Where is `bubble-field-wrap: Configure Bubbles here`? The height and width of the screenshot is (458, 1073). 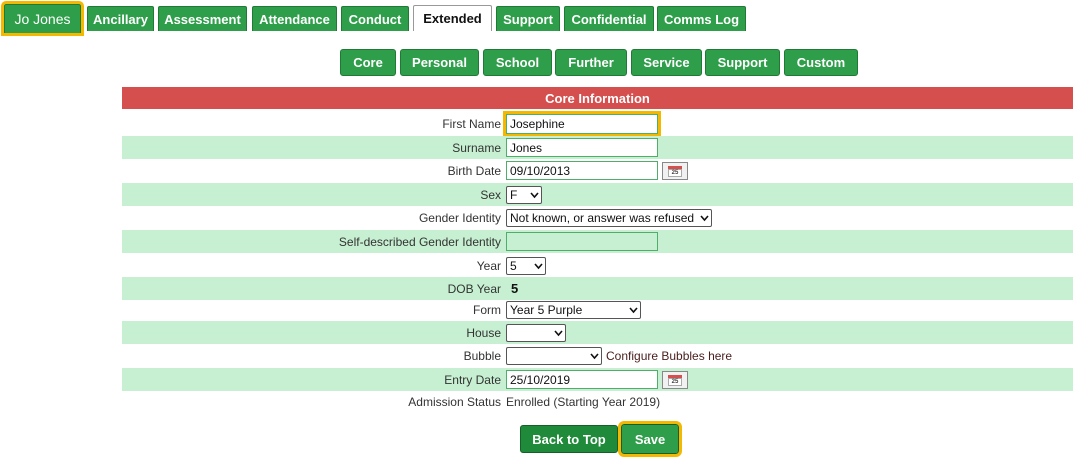 bubble-field-wrap: Configure Bubbles here is located at coordinates (619, 355).